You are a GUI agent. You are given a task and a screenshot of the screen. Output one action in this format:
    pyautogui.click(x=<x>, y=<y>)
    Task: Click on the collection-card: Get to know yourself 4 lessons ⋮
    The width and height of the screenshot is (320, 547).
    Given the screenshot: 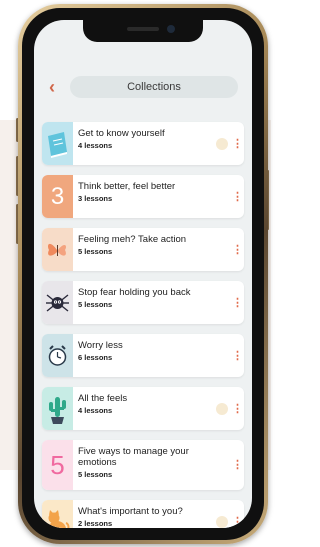 What is the action you would take?
    pyautogui.click(x=143, y=143)
    